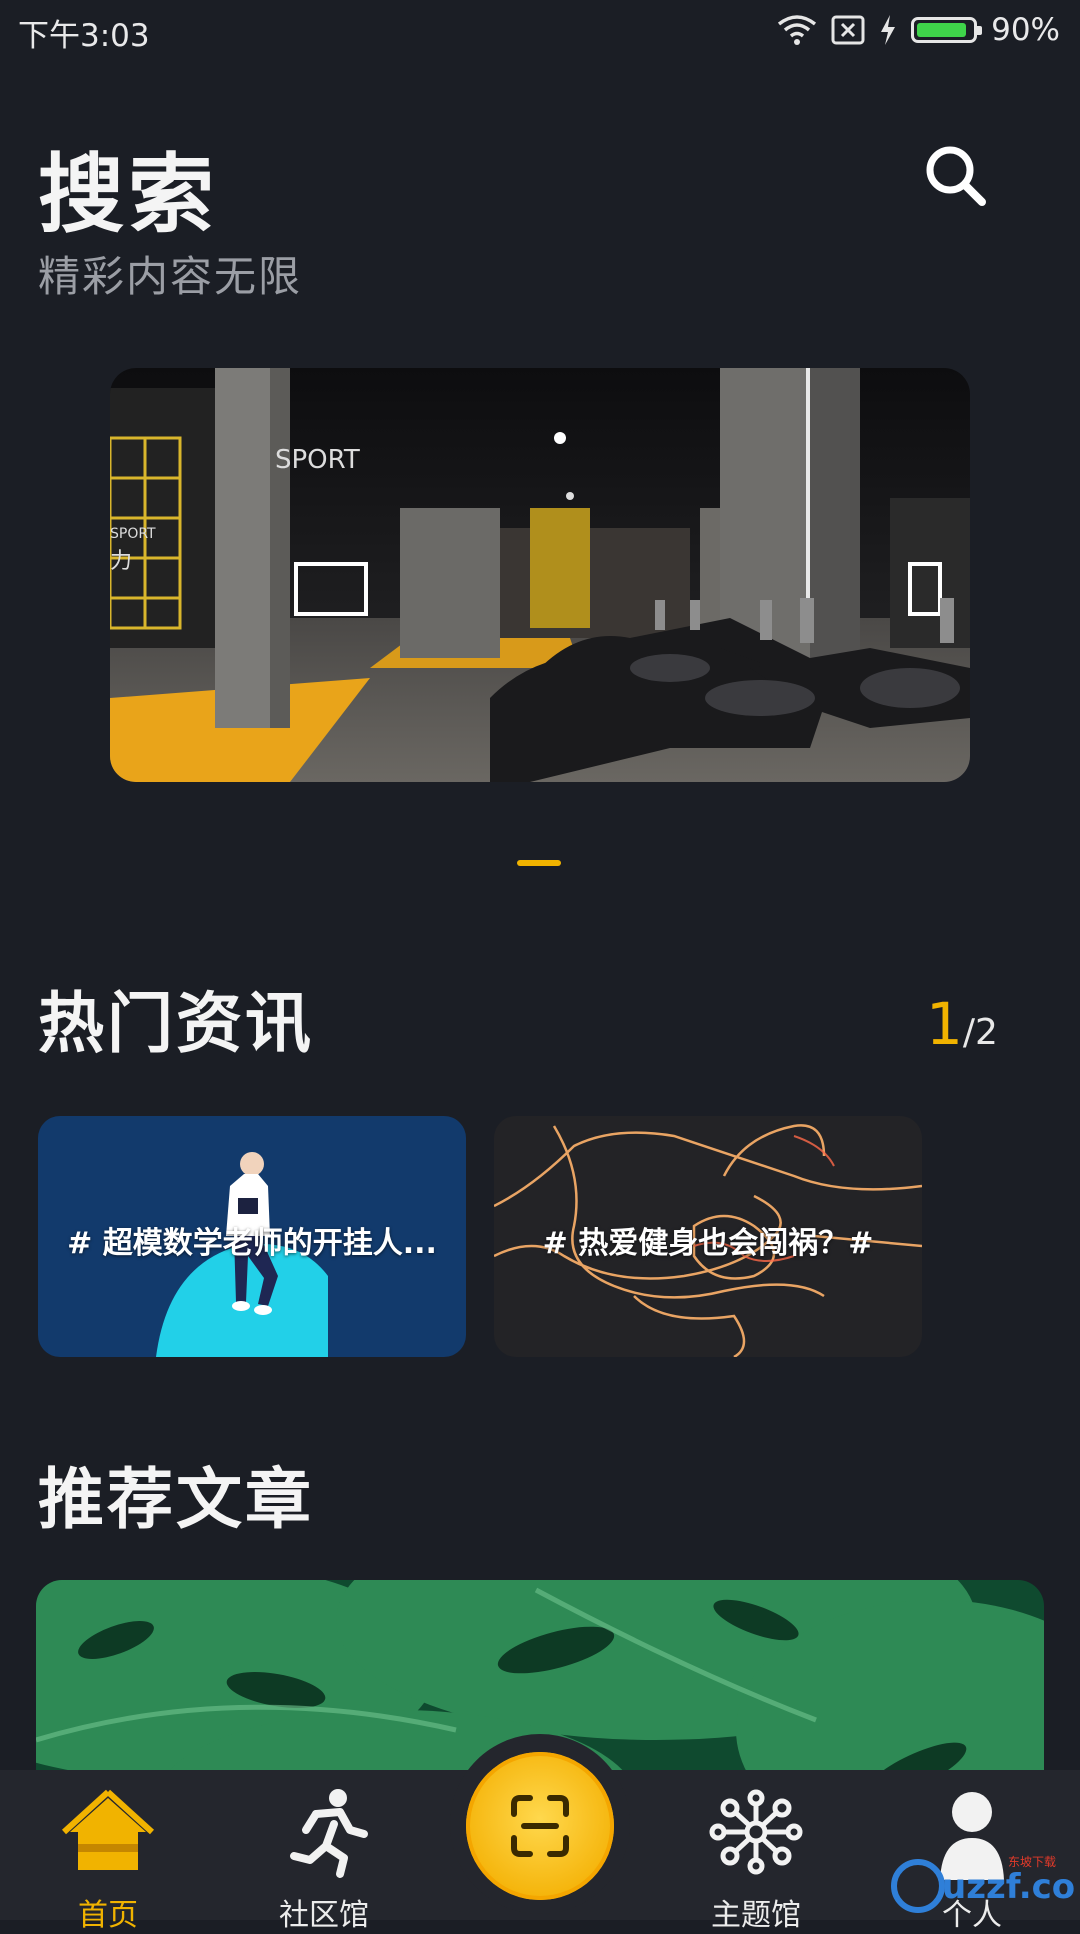  What do you see at coordinates (888, 30) in the screenshot?
I see `charging-icon` at bounding box center [888, 30].